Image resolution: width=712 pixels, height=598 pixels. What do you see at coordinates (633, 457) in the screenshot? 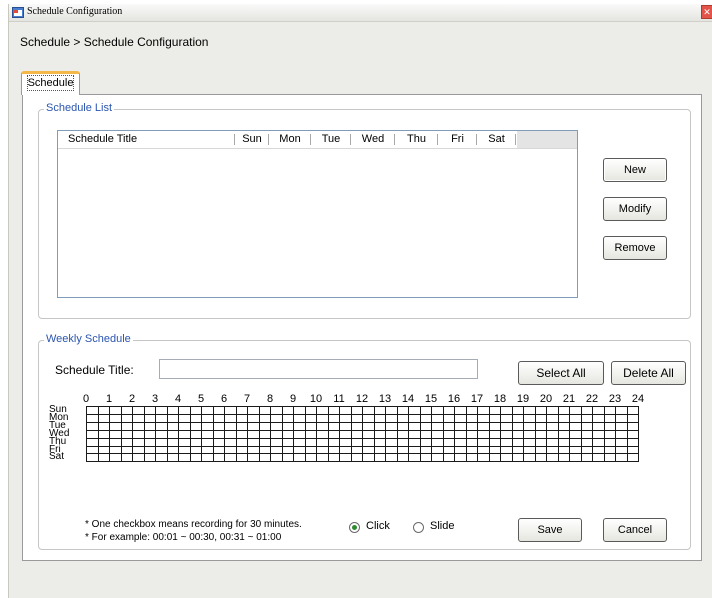
I see `schedule-checkbox` at bounding box center [633, 457].